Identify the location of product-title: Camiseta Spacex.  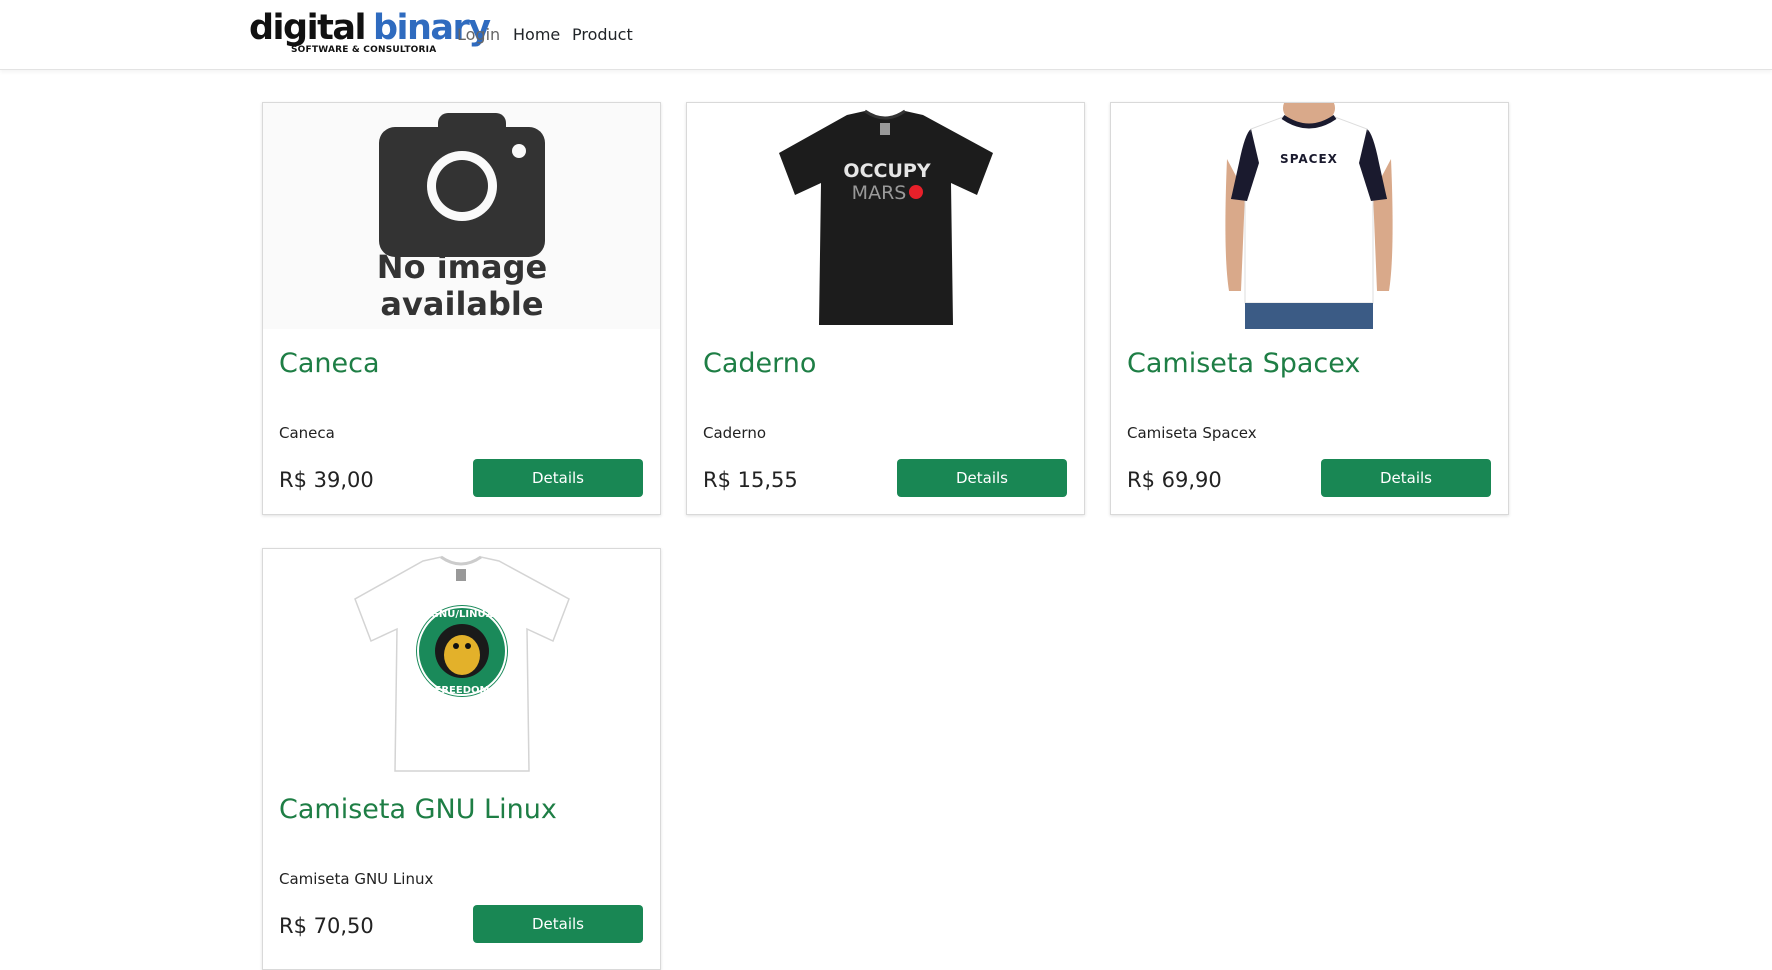
(1244, 363).